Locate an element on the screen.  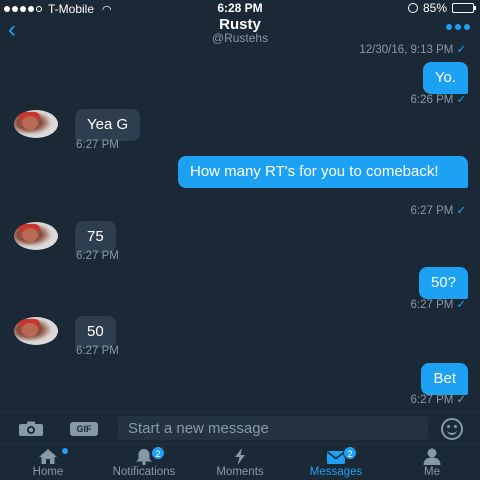
emoji-icon is located at coordinates (452, 429).